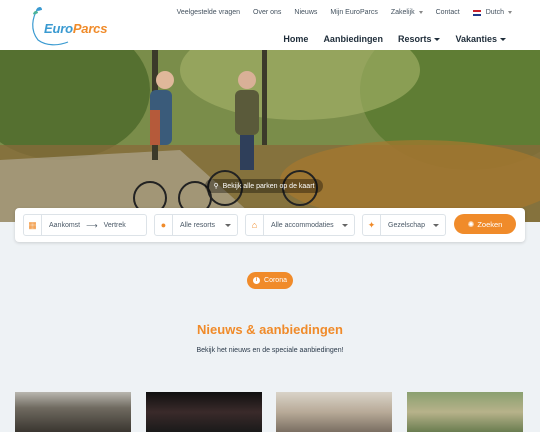  Describe the element at coordinates (65, 225) in the screenshot. I see `arrival-label: Aankomst` at that location.